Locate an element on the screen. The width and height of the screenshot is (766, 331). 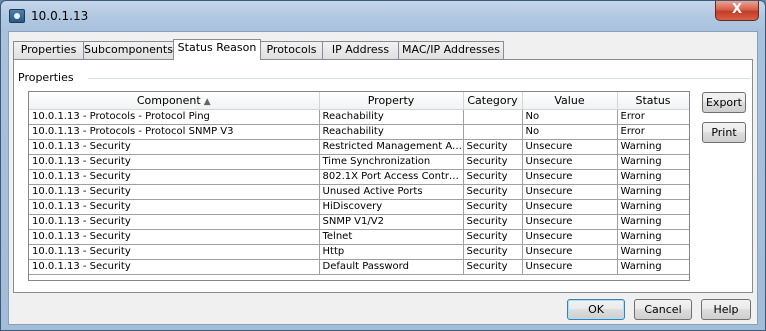
export-button-label: Export is located at coordinates (723, 102).